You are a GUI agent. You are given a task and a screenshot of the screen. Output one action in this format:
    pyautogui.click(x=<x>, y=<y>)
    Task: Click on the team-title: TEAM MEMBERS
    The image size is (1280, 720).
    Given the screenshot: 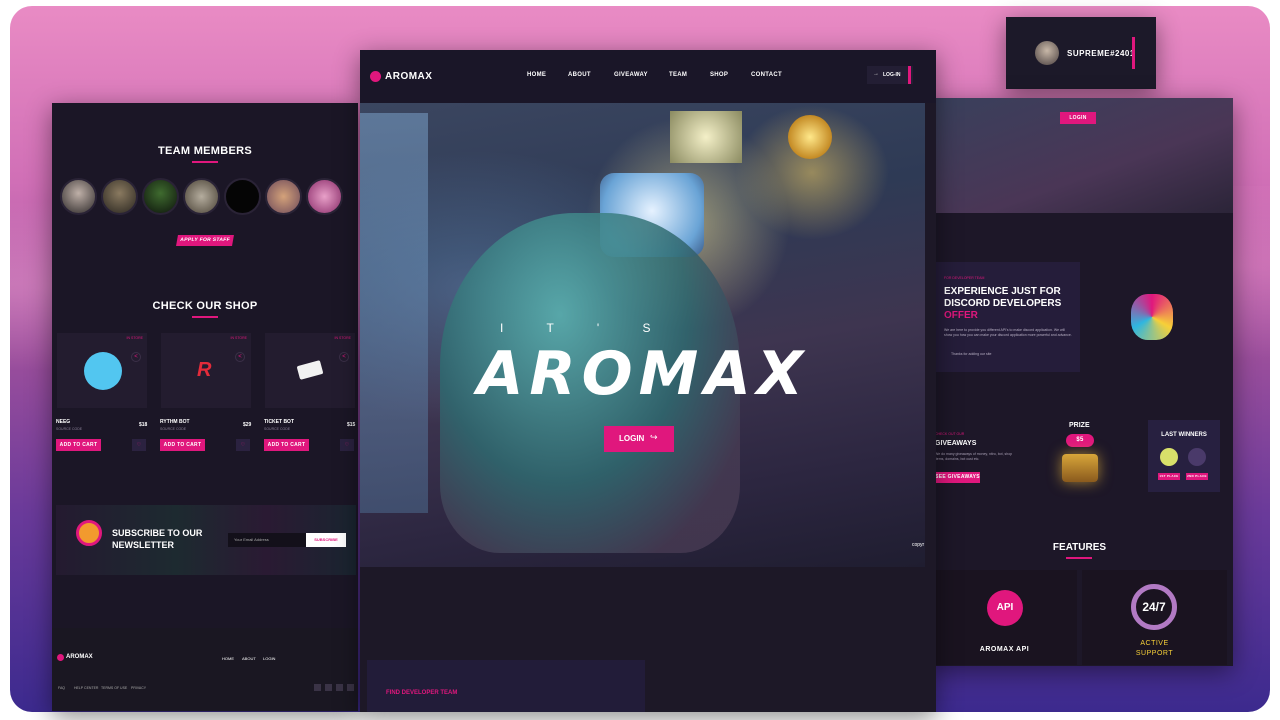 What is the action you would take?
    pyautogui.click(x=205, y=151)
    